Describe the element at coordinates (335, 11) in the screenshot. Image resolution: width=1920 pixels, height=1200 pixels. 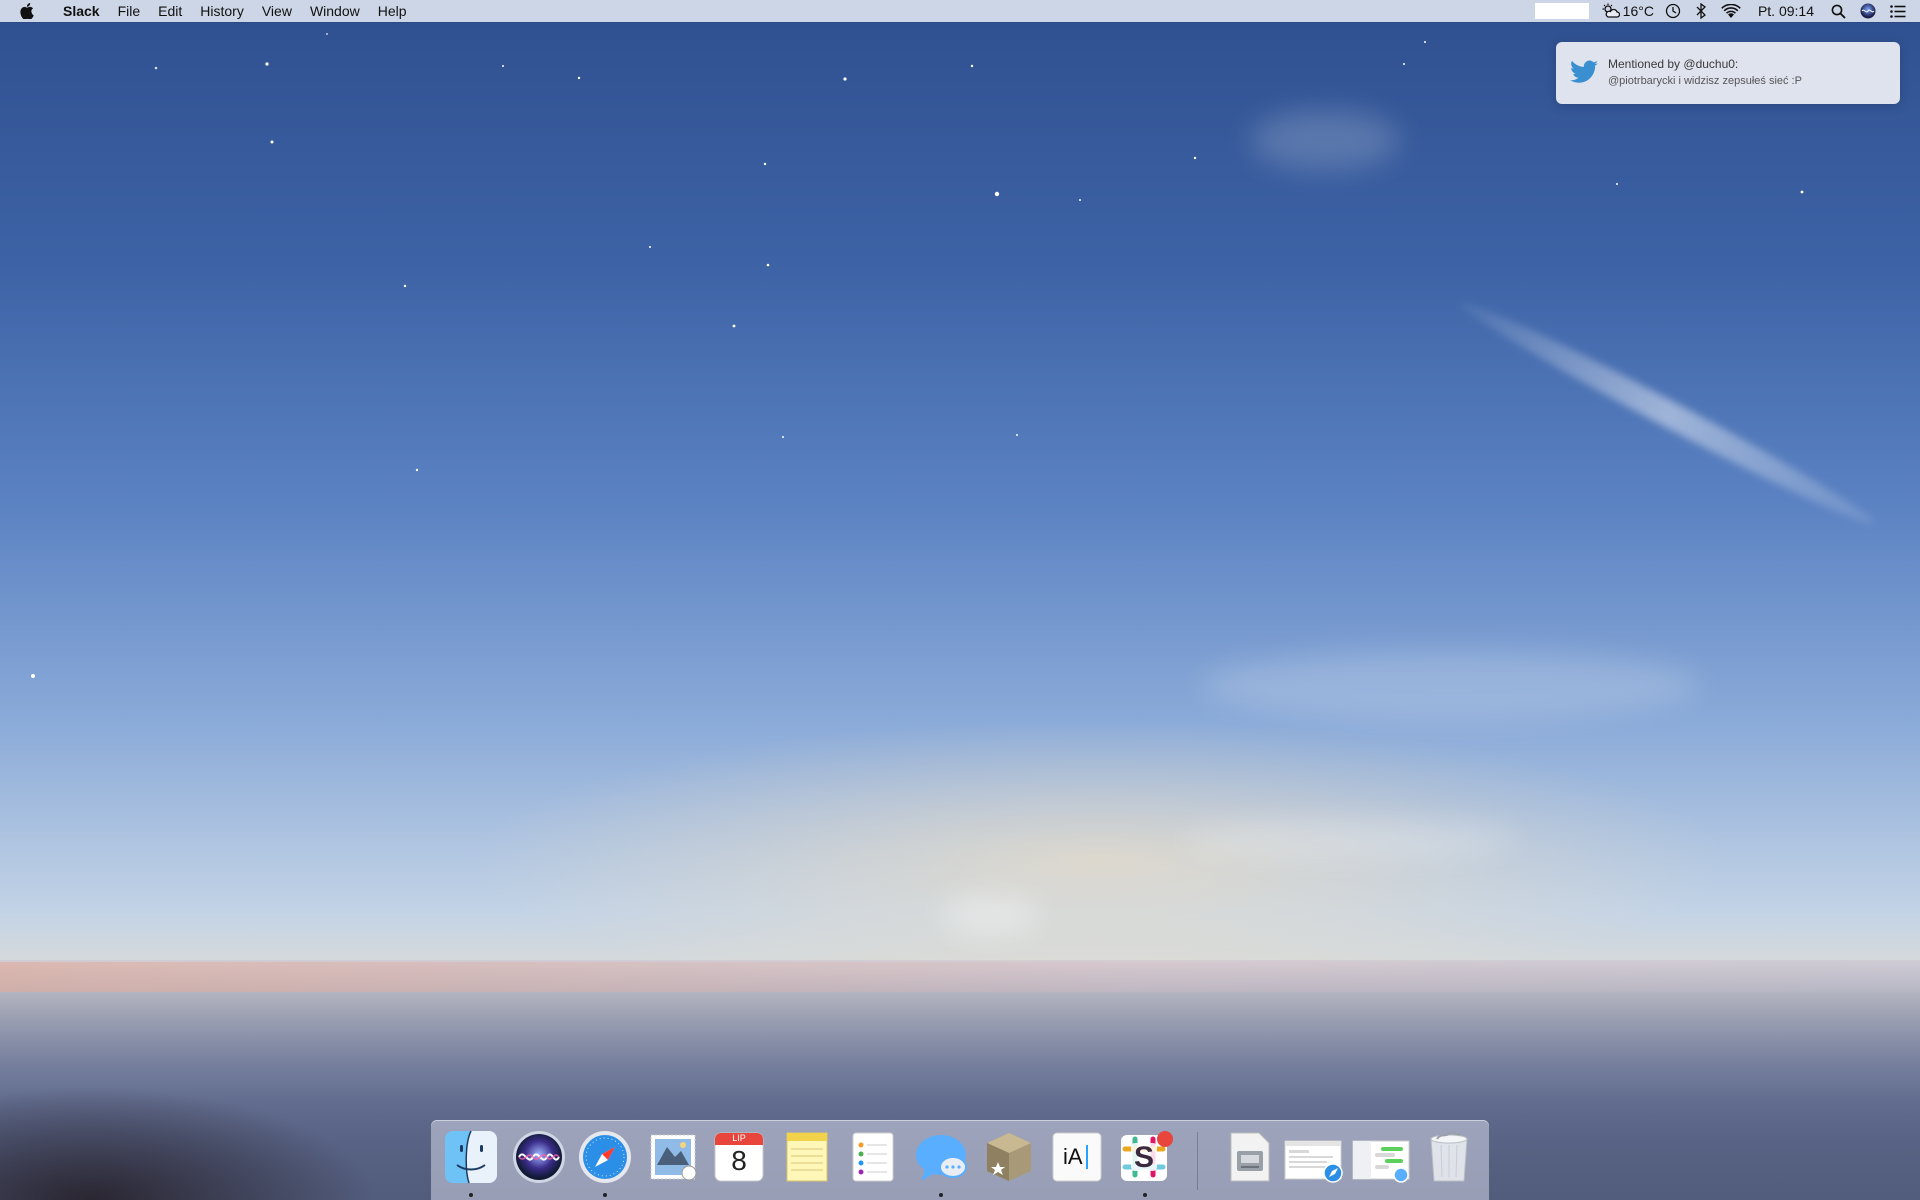
I see `menu-window: Window` at that location.